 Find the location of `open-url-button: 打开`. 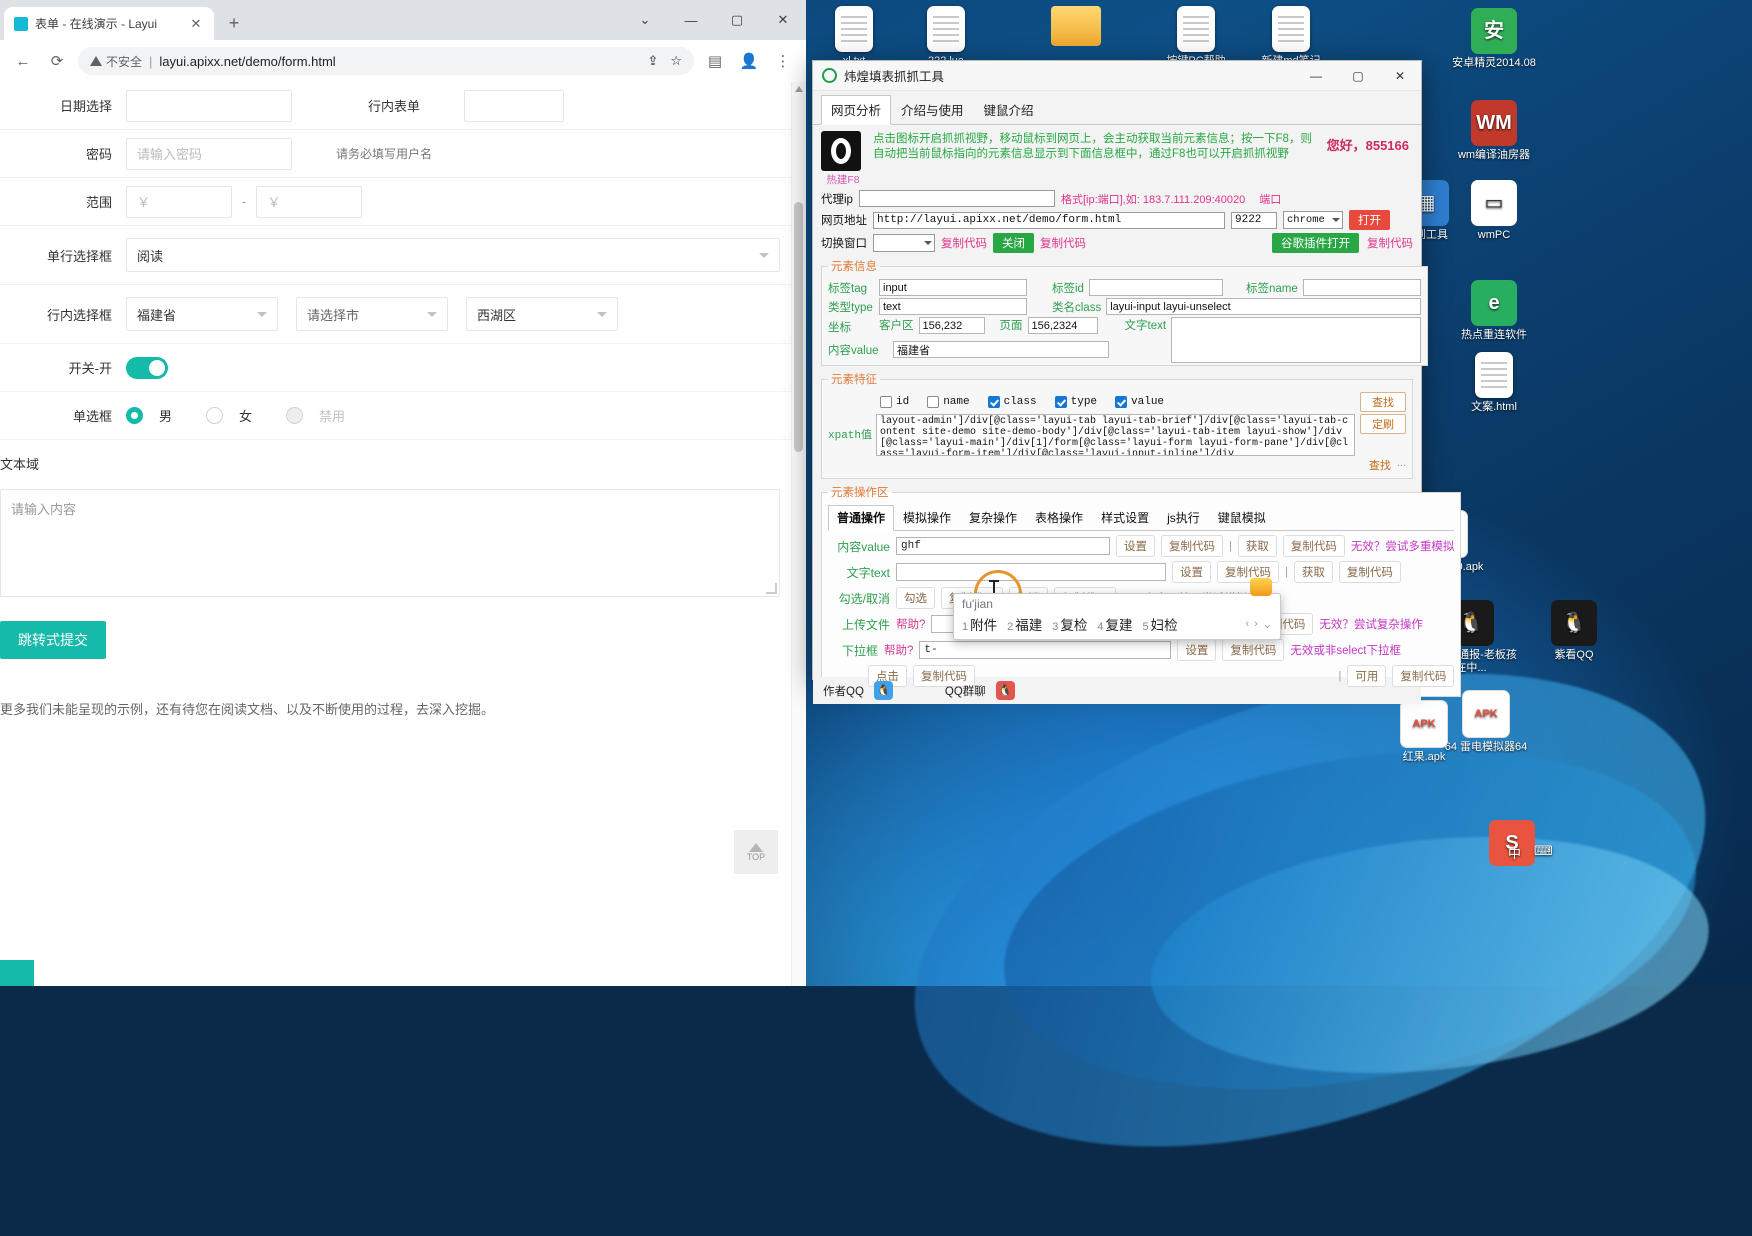

open-url-button: 打开 is located at coordinates (1369, 220).